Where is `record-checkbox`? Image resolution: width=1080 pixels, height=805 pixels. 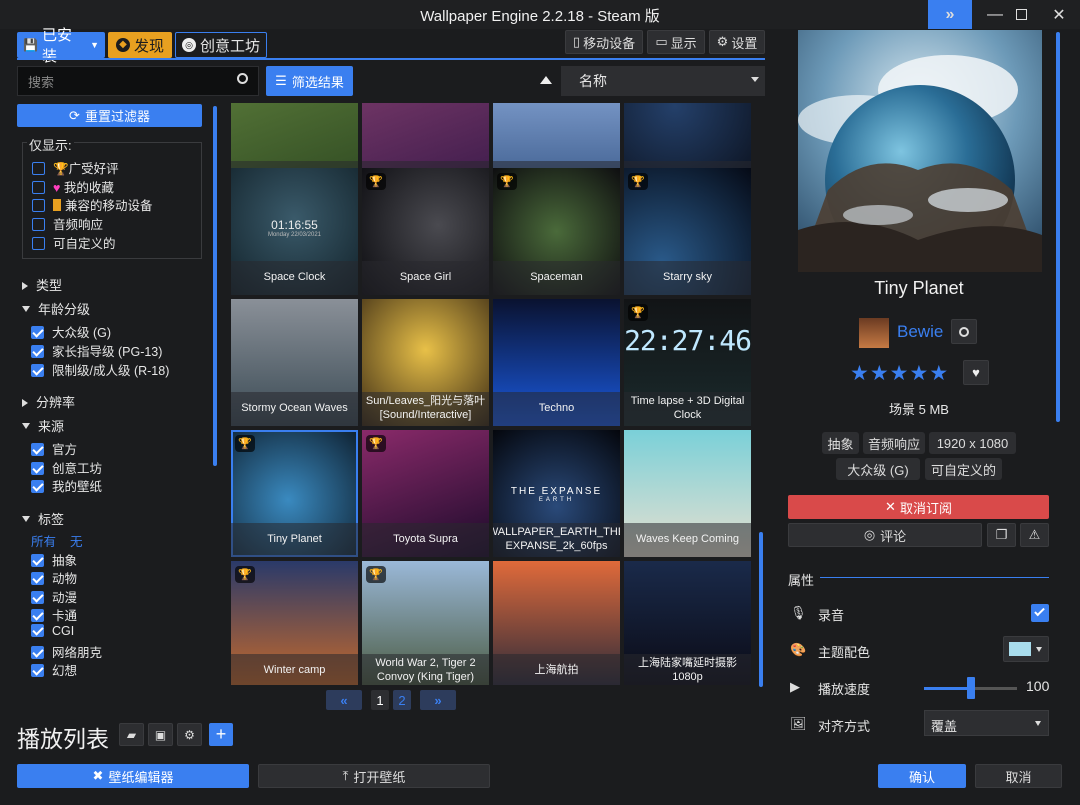 record-checkbox is located at coordinates (1040, 613).